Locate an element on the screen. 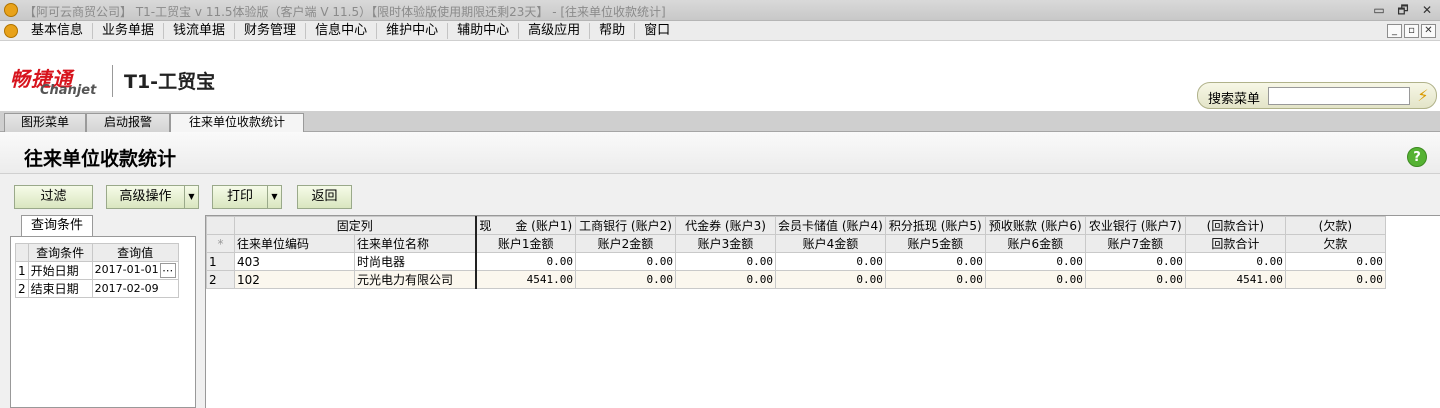  mdi-controls: _ ▫ ✕ is located at coordinates (1411, 31).